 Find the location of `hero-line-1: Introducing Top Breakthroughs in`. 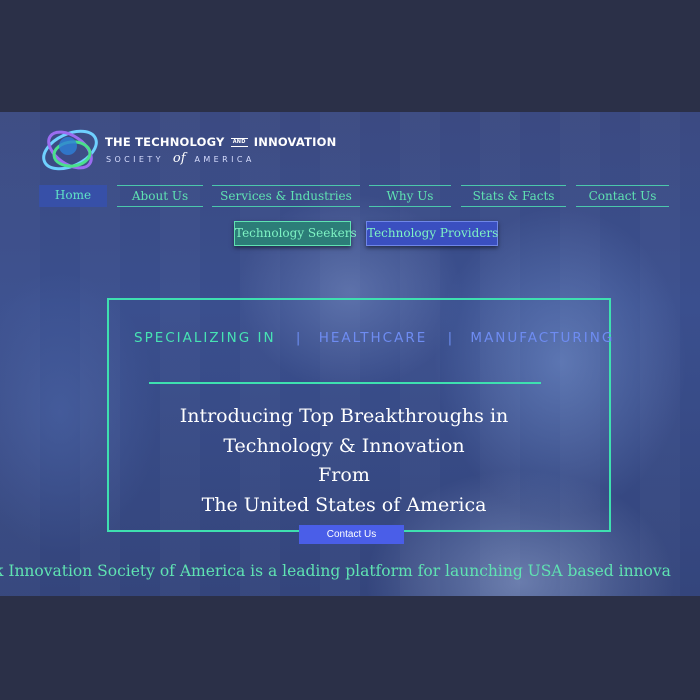

hero-line-1: Introducing Top Breakthroughs in is located at coordinates (344, 416).